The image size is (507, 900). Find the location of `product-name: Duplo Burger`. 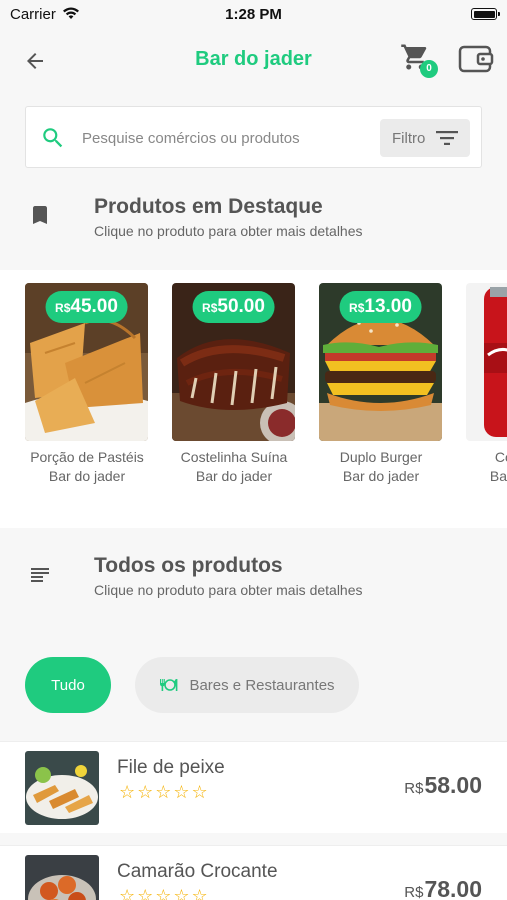

product-name: Duplo Burger is located at coordinates (381, 457).